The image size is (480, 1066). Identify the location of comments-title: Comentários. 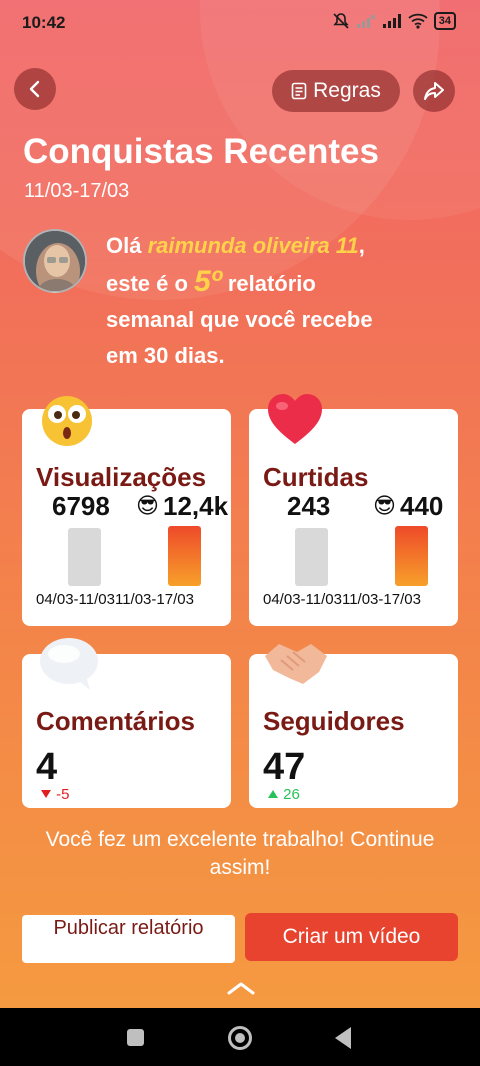
(115, 721).